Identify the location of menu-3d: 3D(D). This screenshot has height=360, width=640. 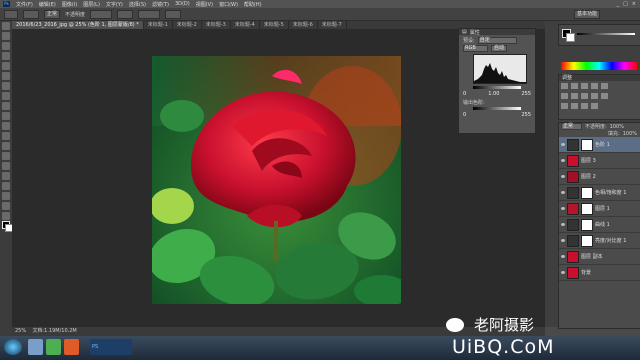
(182, 4).